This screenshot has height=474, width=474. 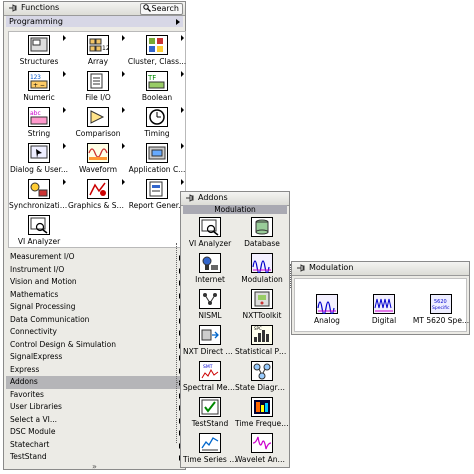 What do you see at coordinates (39, 230) in the screenshot?
I see `palette-item-vi-analyzer: VI Analyzer` at bounding box center [39, 230].